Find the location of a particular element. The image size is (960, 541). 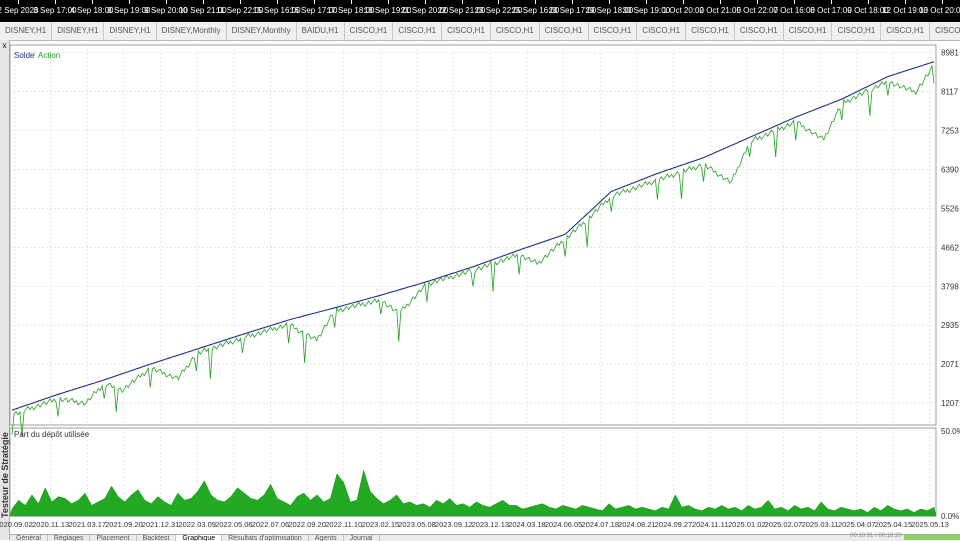

deposit-area is located at coordinates (473, 493).